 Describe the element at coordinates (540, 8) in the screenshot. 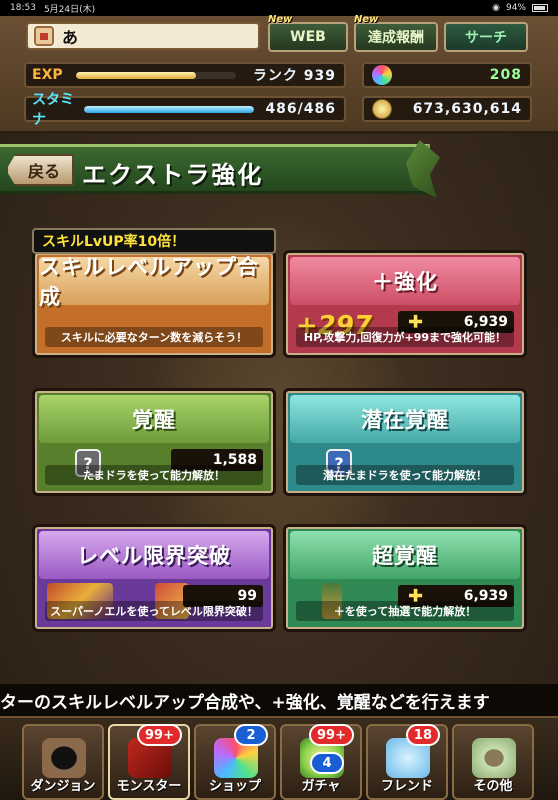

I see `battery-icon` at that location.